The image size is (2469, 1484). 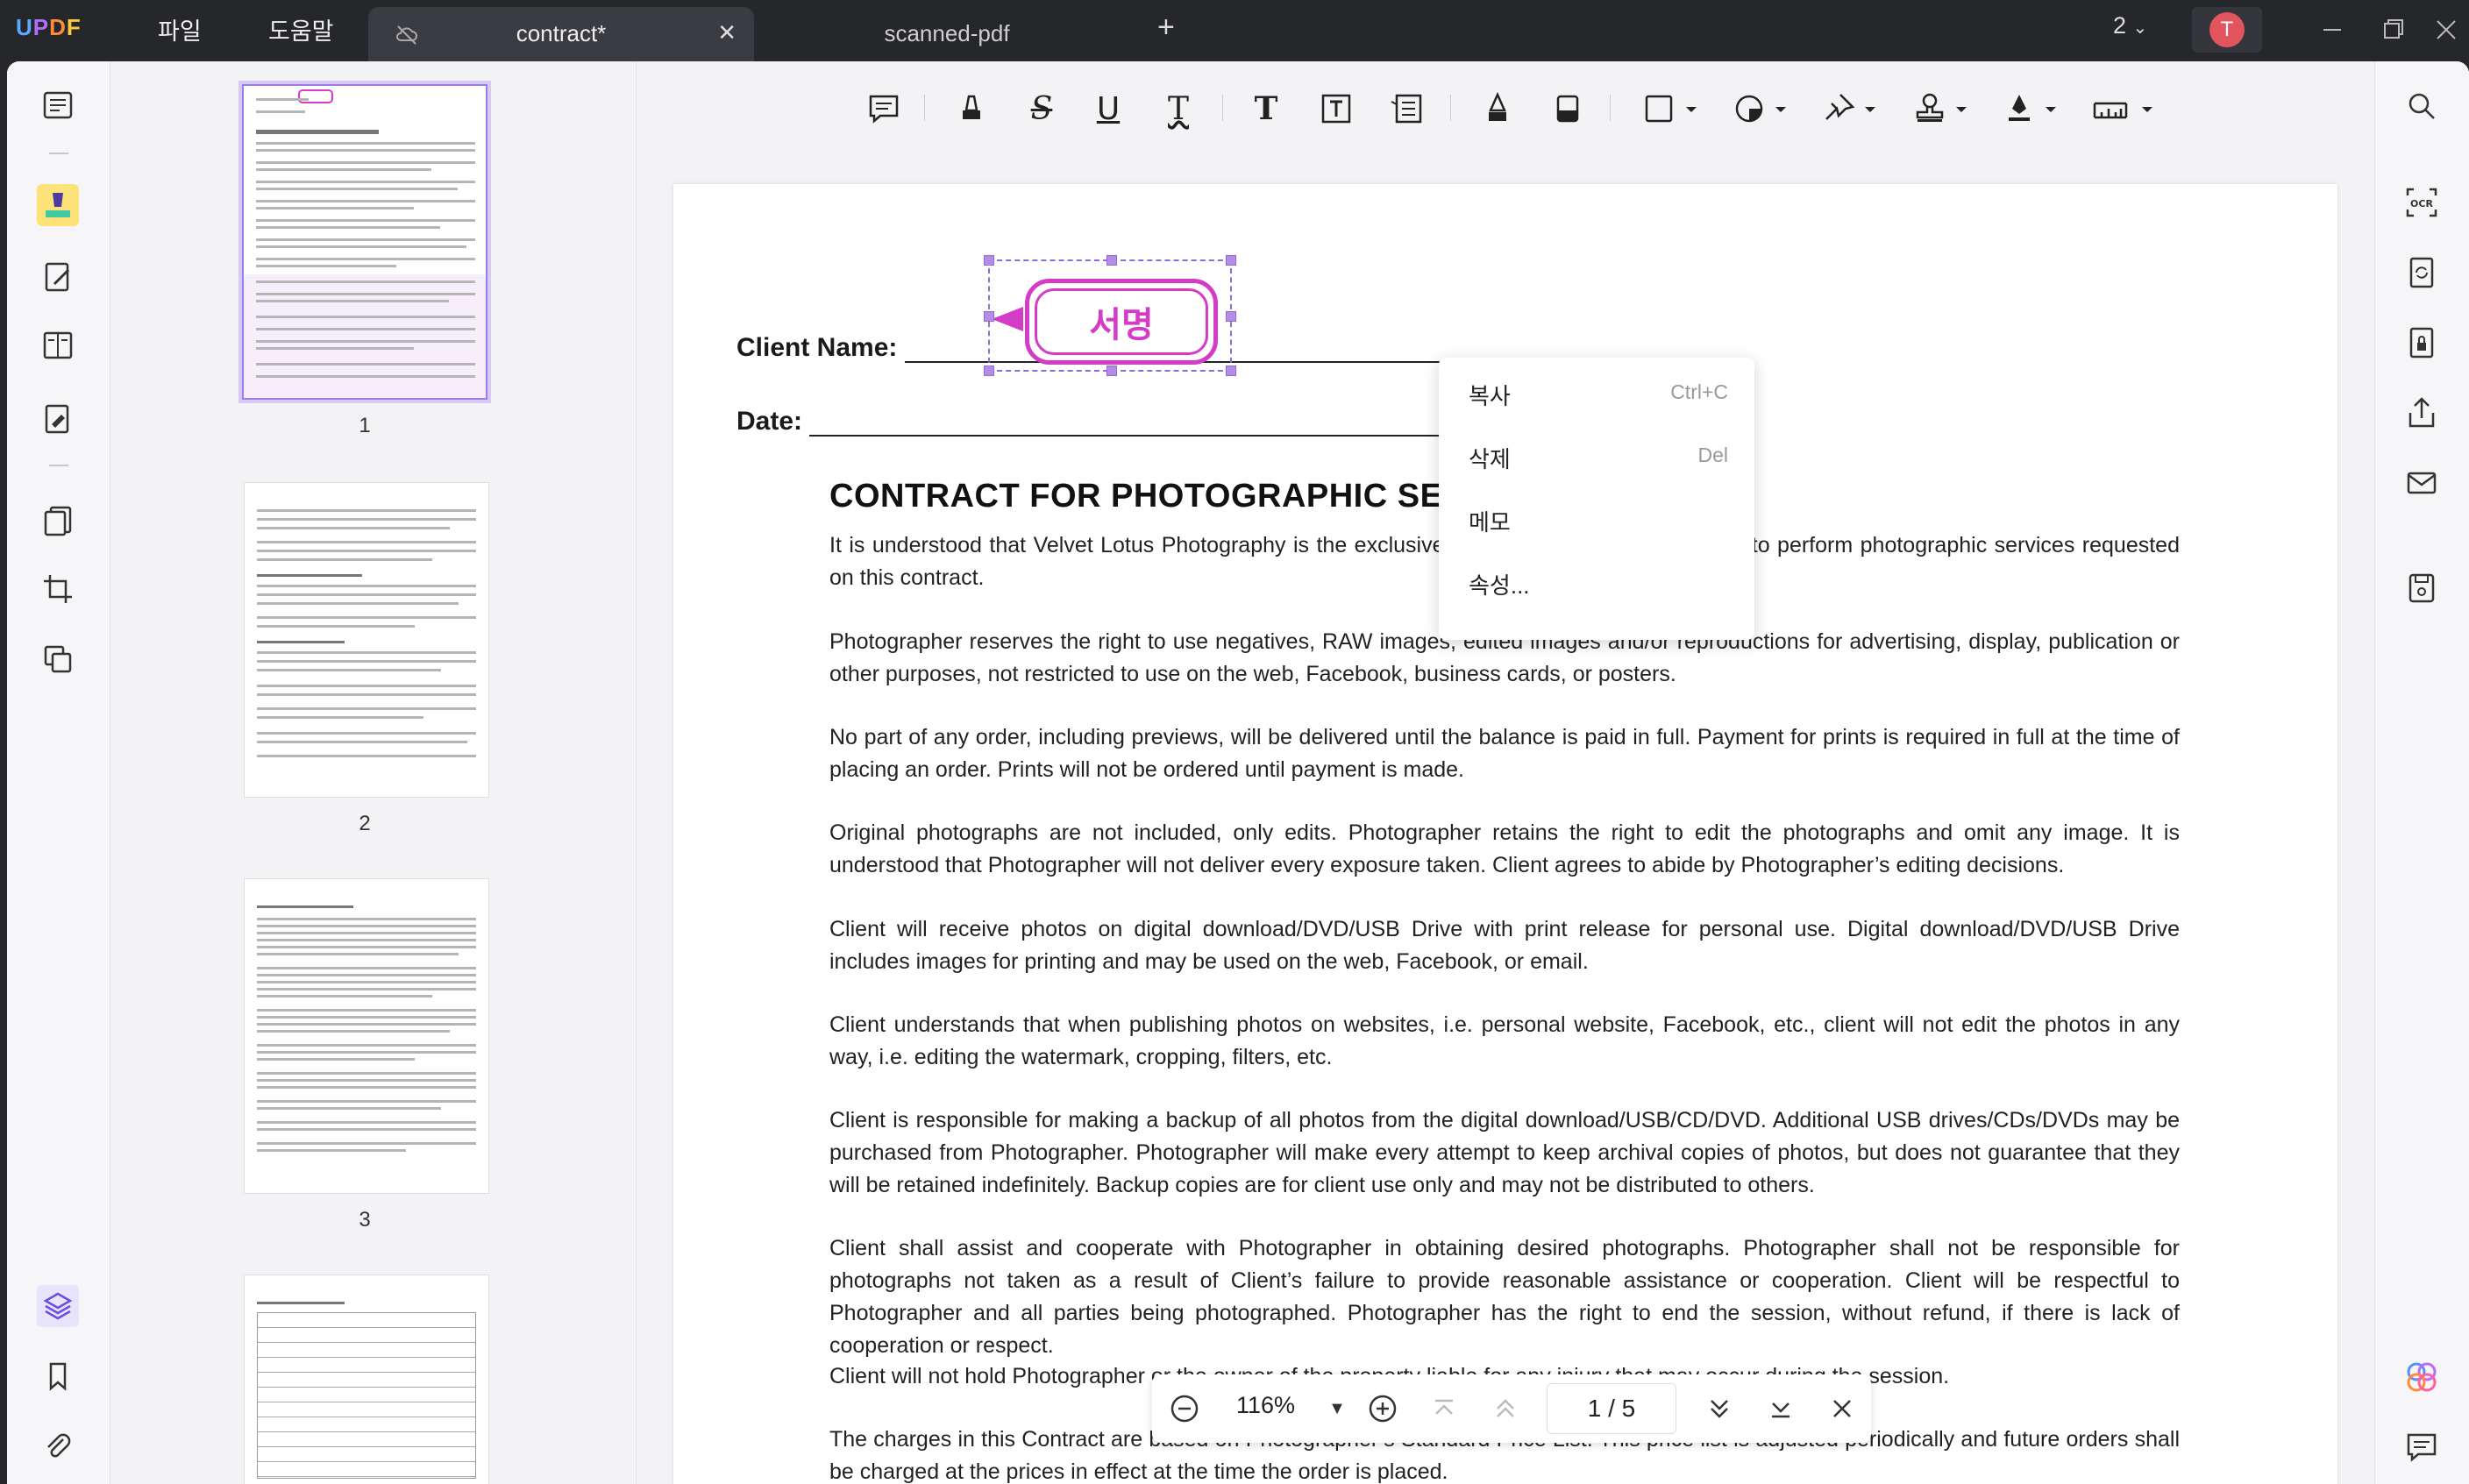 What do you see at coordinates (2422, 106) in the screenshot?
I see `search-icon` at bounding box center [2422, 106].